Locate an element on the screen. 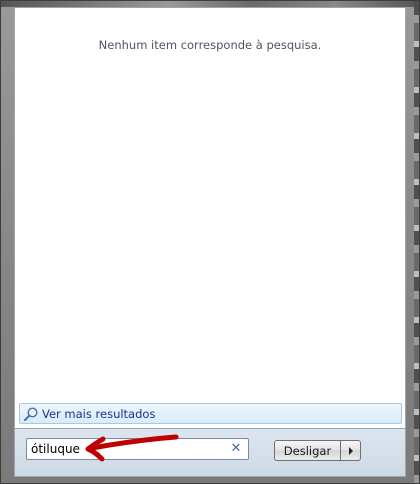 The width and height of the screenshot is (420, 484). triangle-right-icon is located at coordinates (350, 450).